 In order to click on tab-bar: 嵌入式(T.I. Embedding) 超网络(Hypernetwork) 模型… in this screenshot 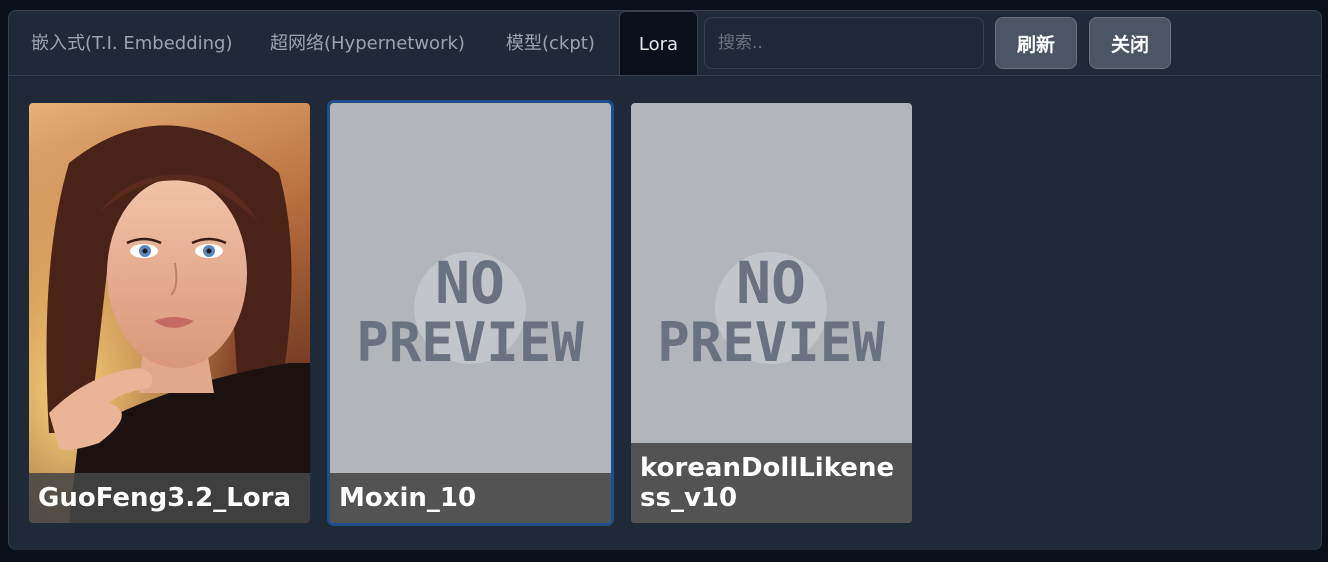, I will do `click(665, 44)`.